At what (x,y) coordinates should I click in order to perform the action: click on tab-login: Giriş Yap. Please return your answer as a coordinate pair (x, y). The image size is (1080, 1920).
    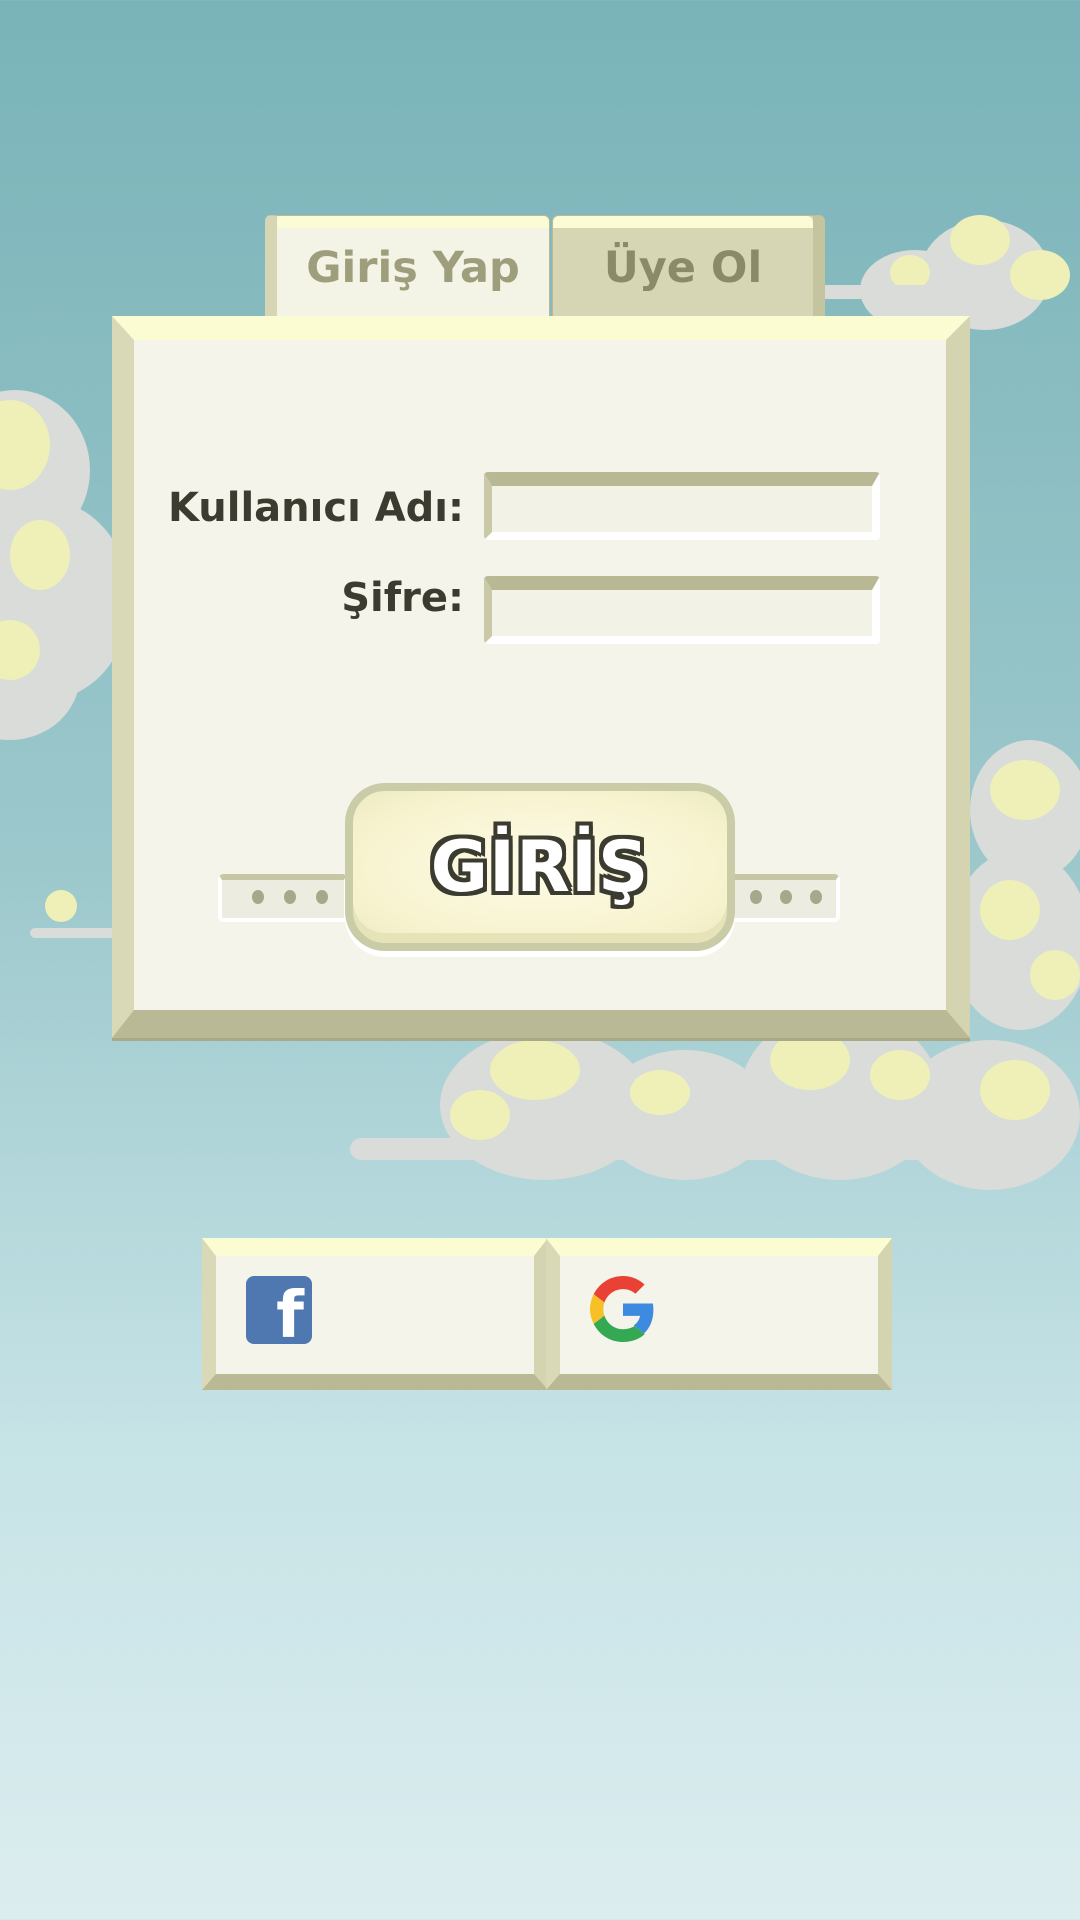
    Looking at the image, I should click on (407, 267).